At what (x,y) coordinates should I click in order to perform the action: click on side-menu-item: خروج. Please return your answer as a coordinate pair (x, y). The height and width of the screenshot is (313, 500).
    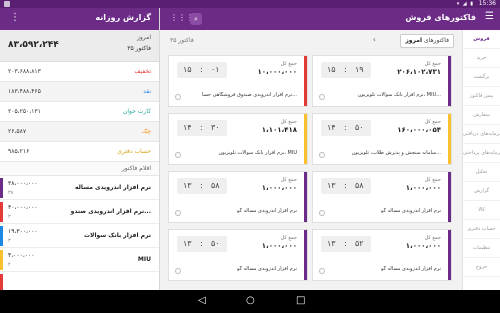
    Looking at the image, I should click on (481, 267).